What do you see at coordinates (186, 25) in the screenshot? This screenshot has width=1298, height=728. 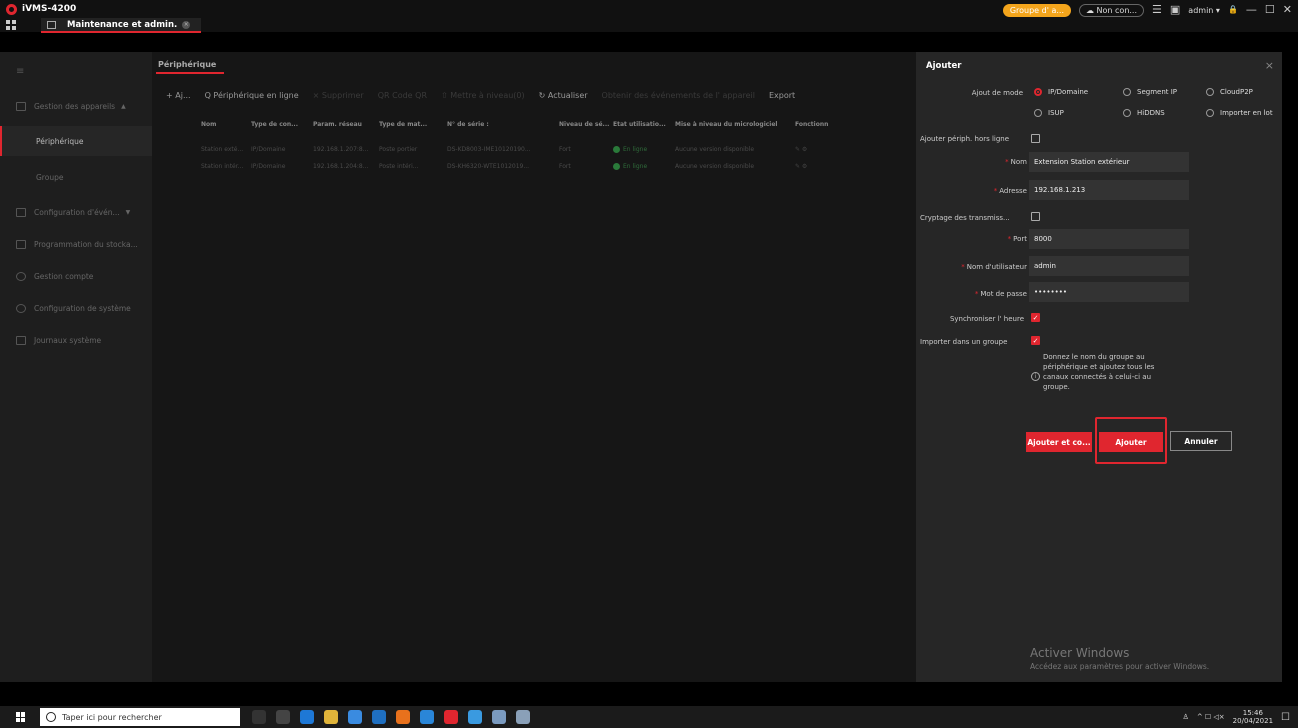 I see `tab-close-icon: ×` at bounding box center [186, 25].